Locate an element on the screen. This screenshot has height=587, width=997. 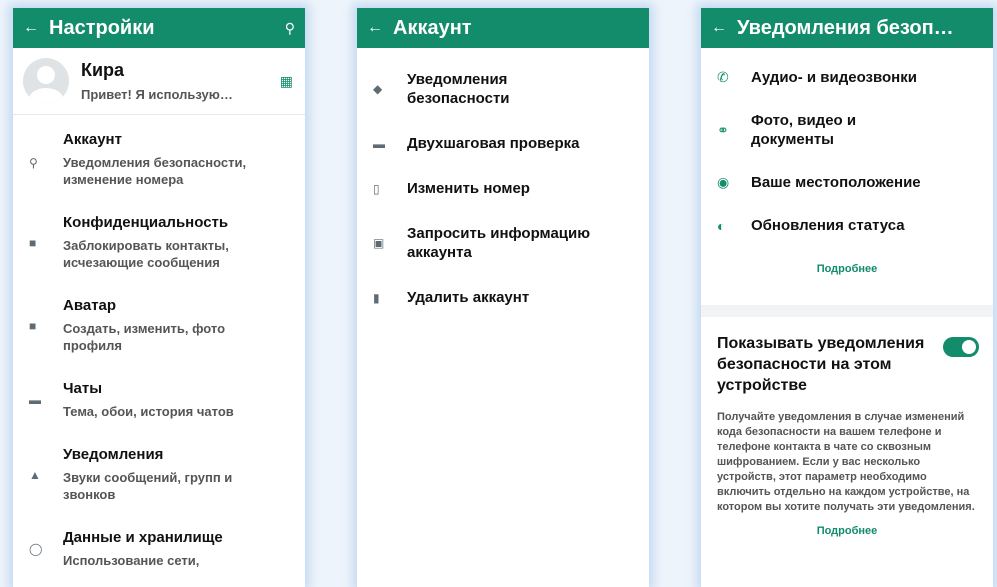
avatar is located at coordinates (46, 81).